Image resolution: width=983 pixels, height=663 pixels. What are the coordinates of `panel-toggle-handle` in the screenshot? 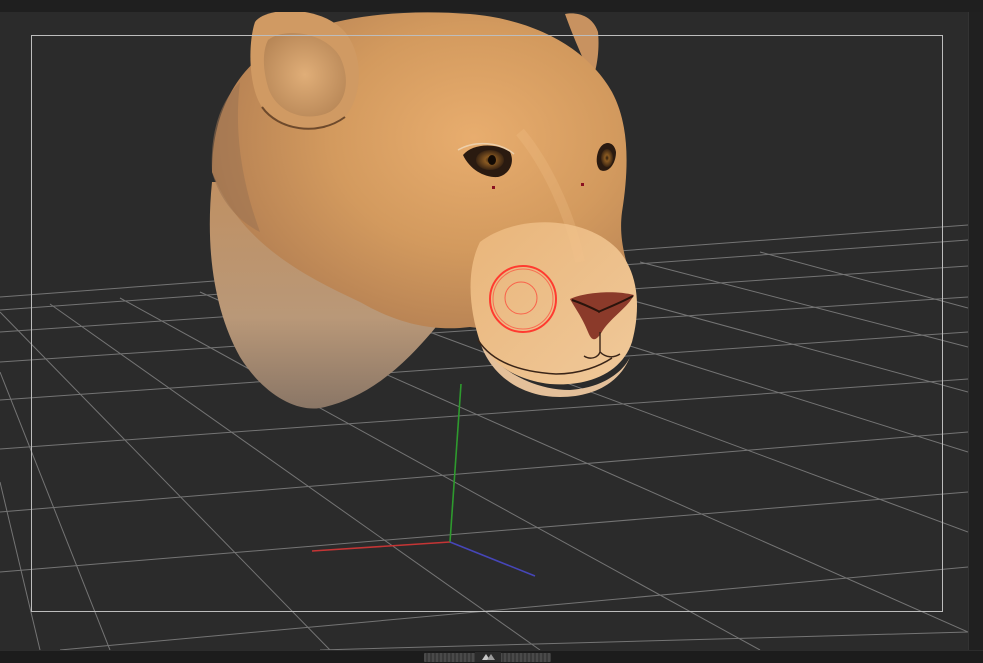 It's located at (487, 657).